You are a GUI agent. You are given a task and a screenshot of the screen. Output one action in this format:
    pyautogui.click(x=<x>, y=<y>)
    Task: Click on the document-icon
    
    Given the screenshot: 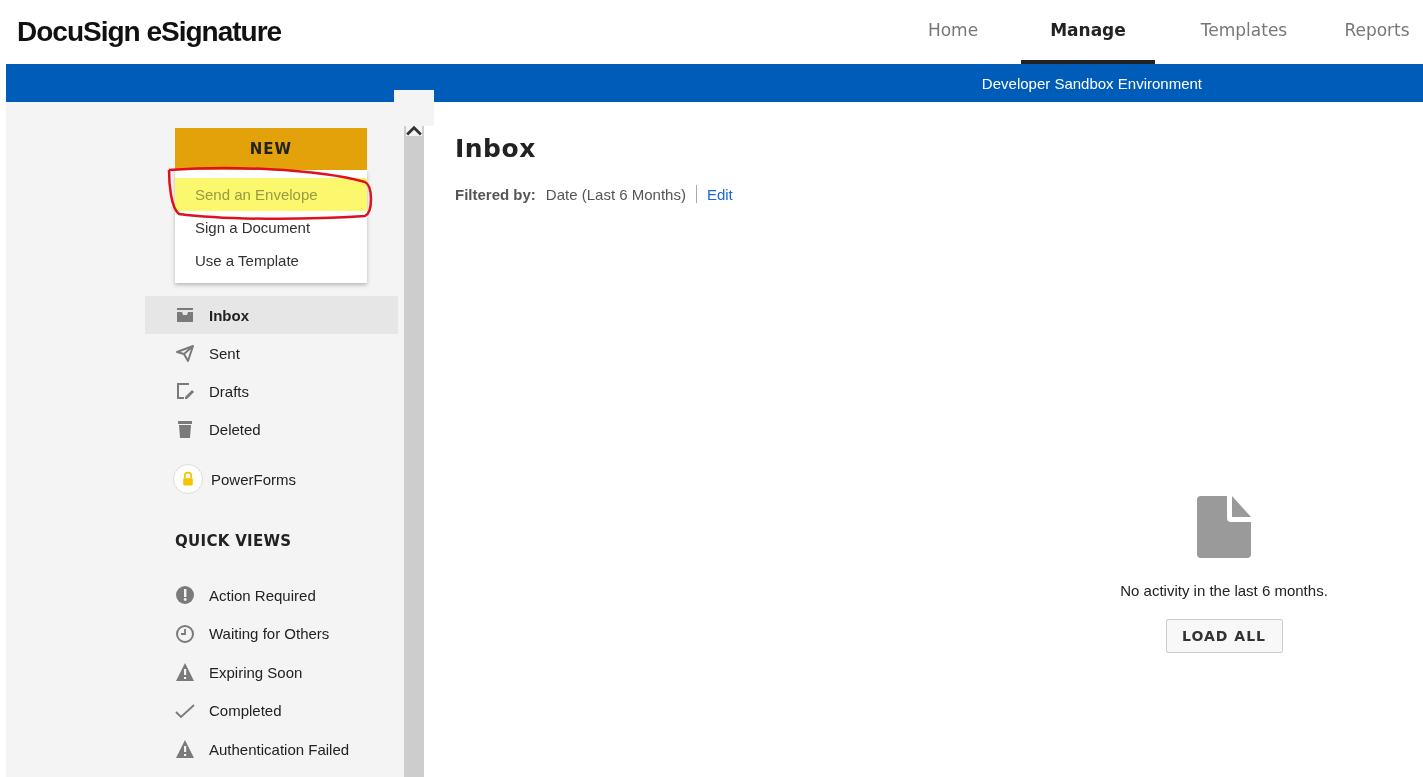 What is the action you would take?
    pyautogui.click(x=1224, y=527)
    